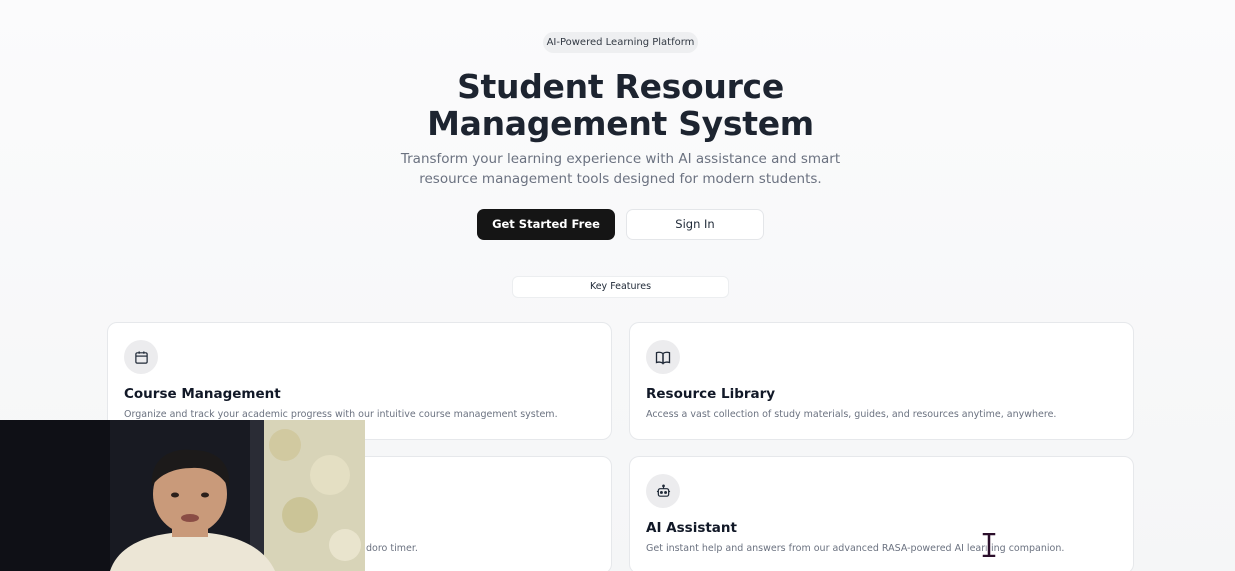 The width and height of the screenshot is (1235, 571). Describe the element at coordinates (620, 86) in the screenshot. I see `page-title-line-1: Student Resource` at that location.